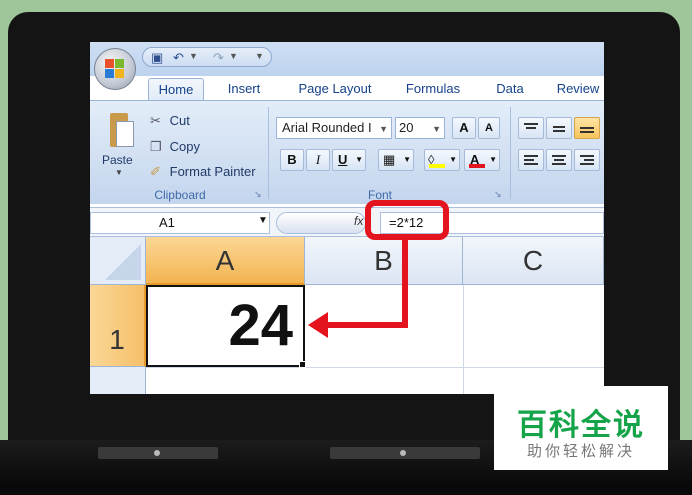  Describe the element at coordinates (580, 451) in the screenshot. I see `watermark-subtitle: 助你轻松解决` at that location.